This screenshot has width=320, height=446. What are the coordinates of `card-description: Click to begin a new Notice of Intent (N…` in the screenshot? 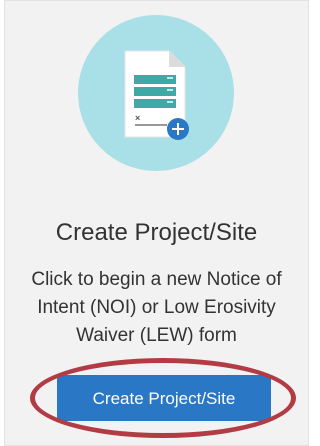 It's located at (156, 307).